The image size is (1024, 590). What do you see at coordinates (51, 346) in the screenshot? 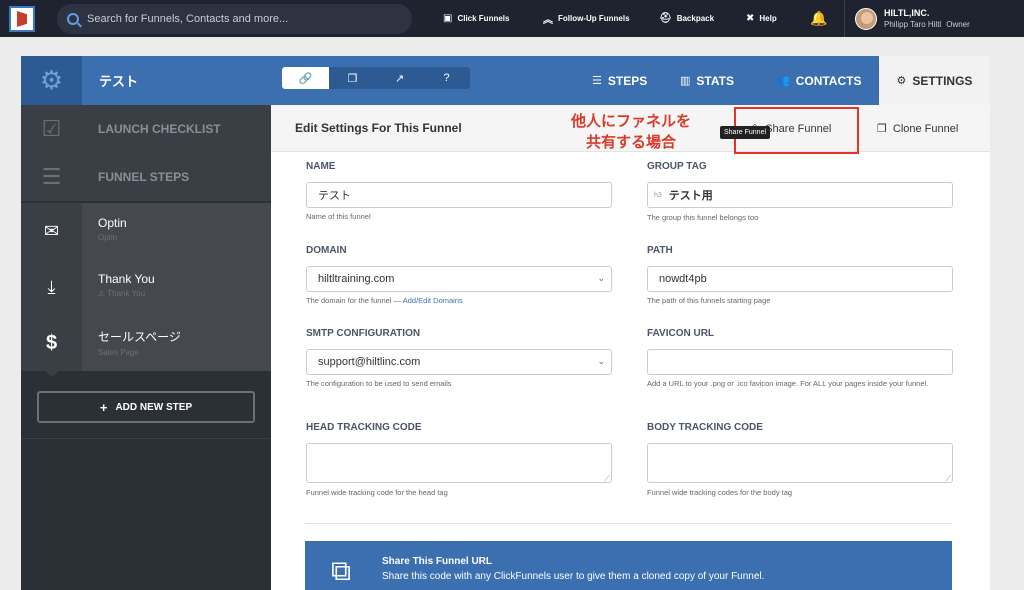
I see `dollar-icon: $` at bounding box center [51, 346].